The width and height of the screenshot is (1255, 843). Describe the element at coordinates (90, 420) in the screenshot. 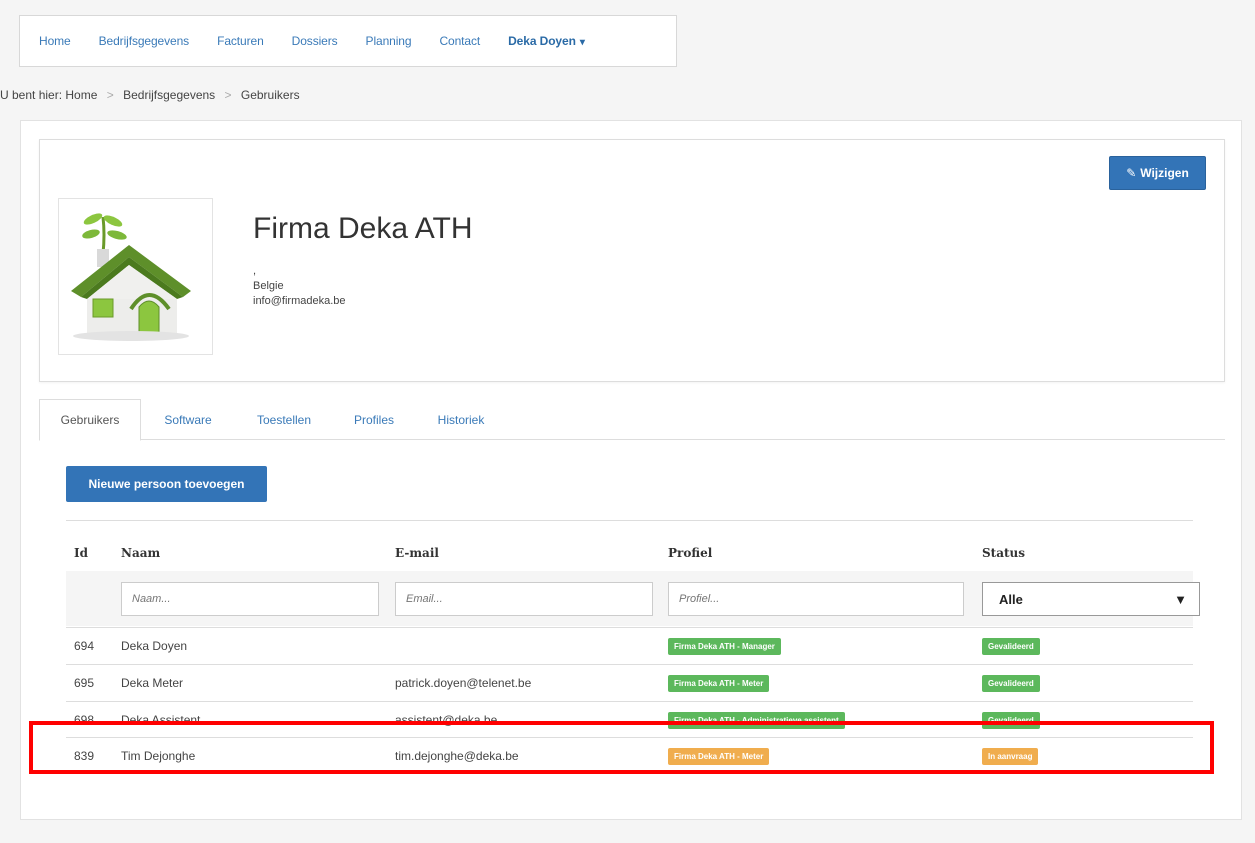

I see `tab-gebruikers: Gebruikers` at that location.